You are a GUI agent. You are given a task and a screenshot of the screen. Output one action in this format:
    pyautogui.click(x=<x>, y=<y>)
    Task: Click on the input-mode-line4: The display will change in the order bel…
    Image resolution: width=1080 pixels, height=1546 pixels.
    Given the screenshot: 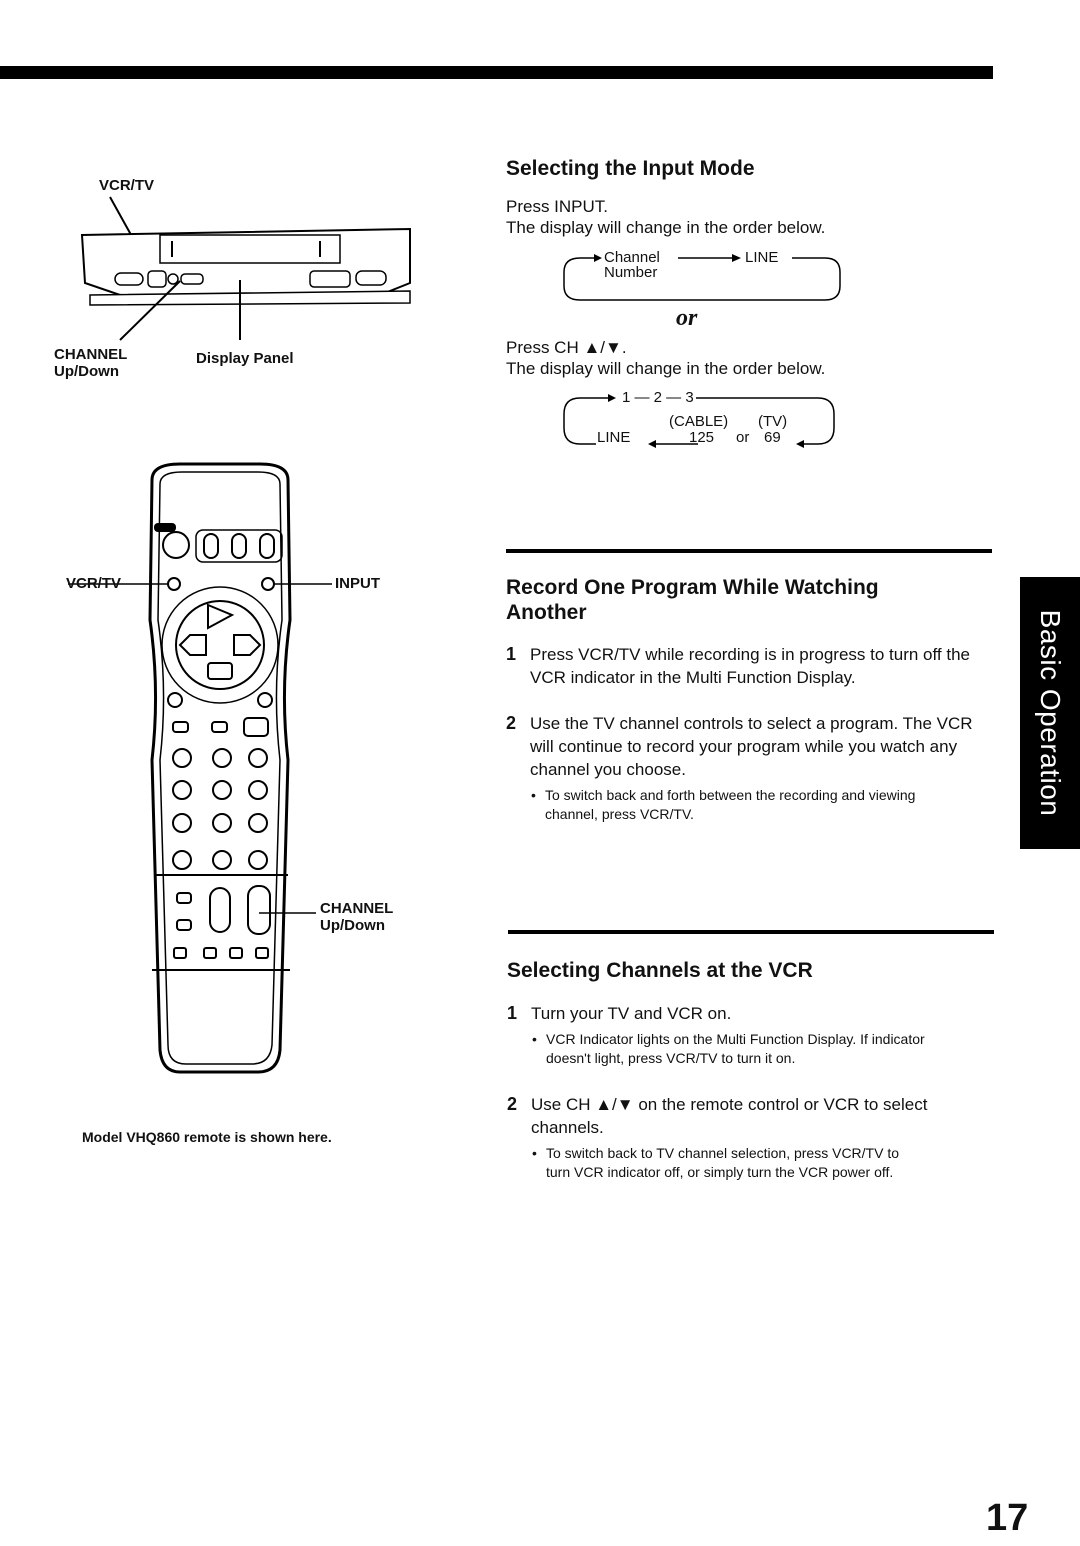 What is the action you would take?
    pyautogui.click(x=666, y=368)
    